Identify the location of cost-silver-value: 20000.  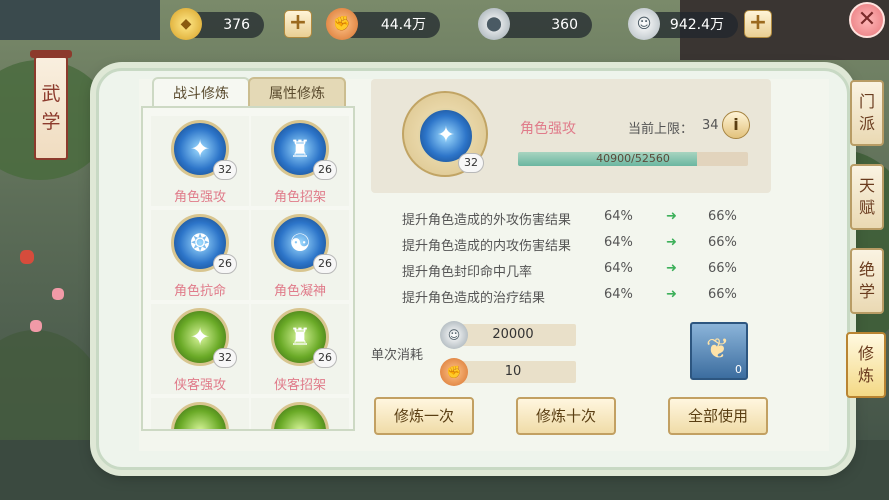
(513, 335).